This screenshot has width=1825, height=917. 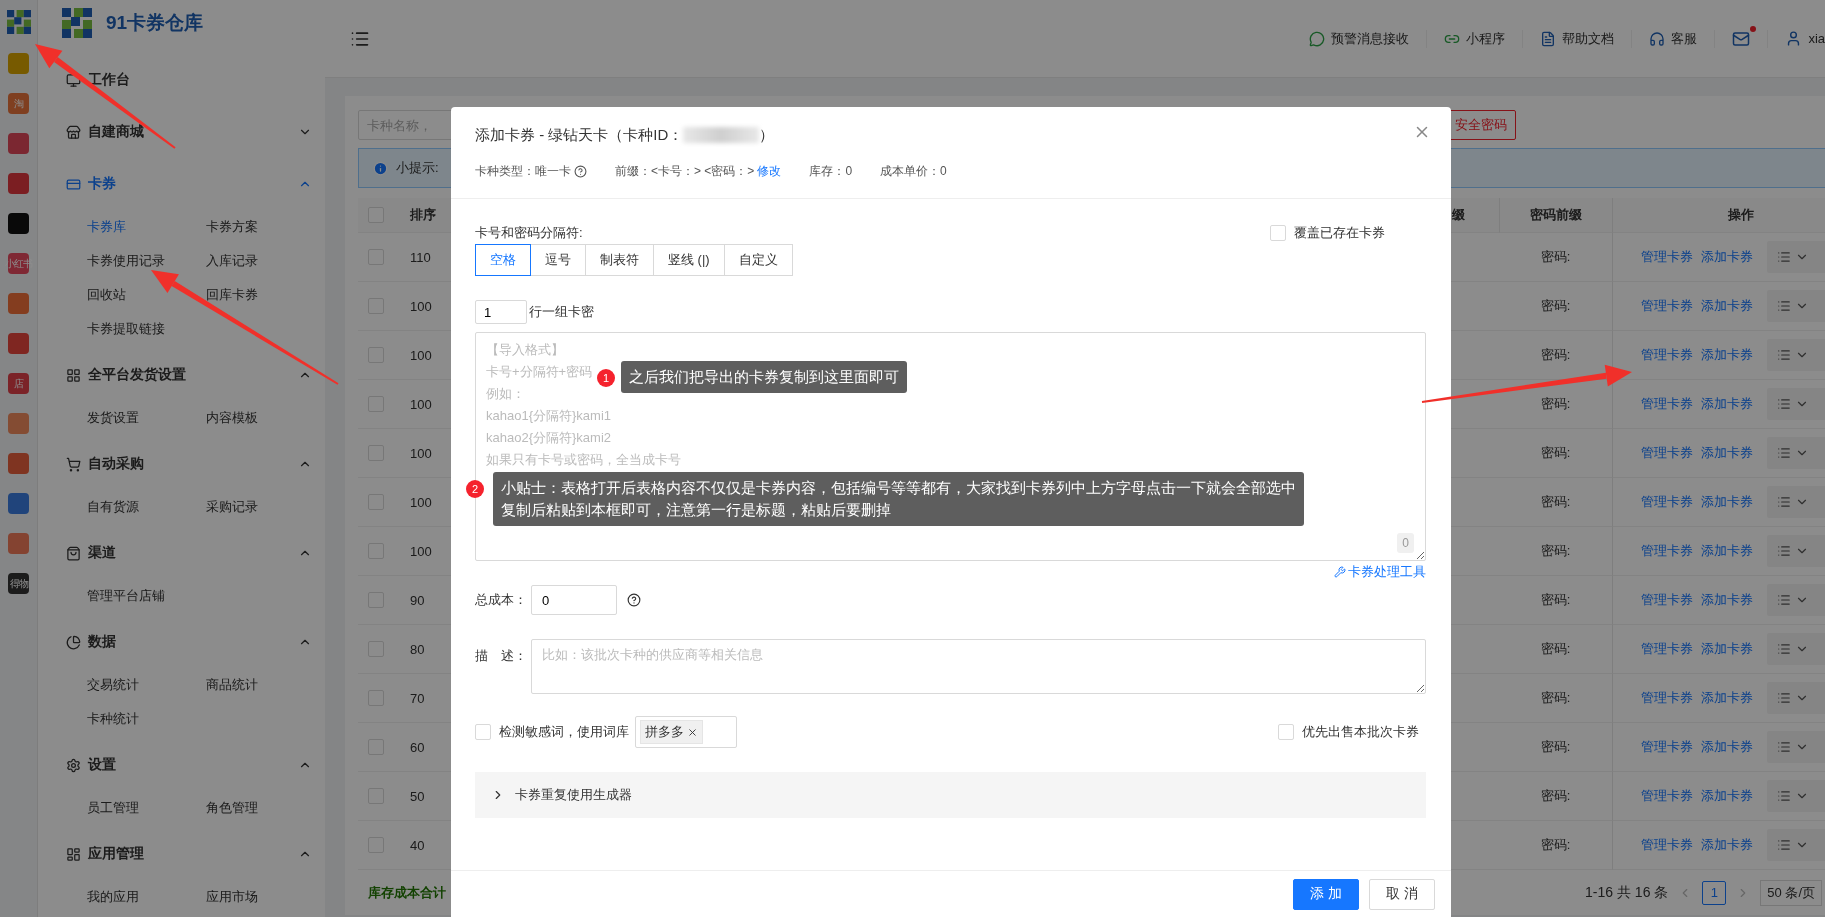 What do you see at coordinates (689, 260) in the screenshot?
I see `separator-option-label: 竖线 (|)` at bounding box center [689, 260].